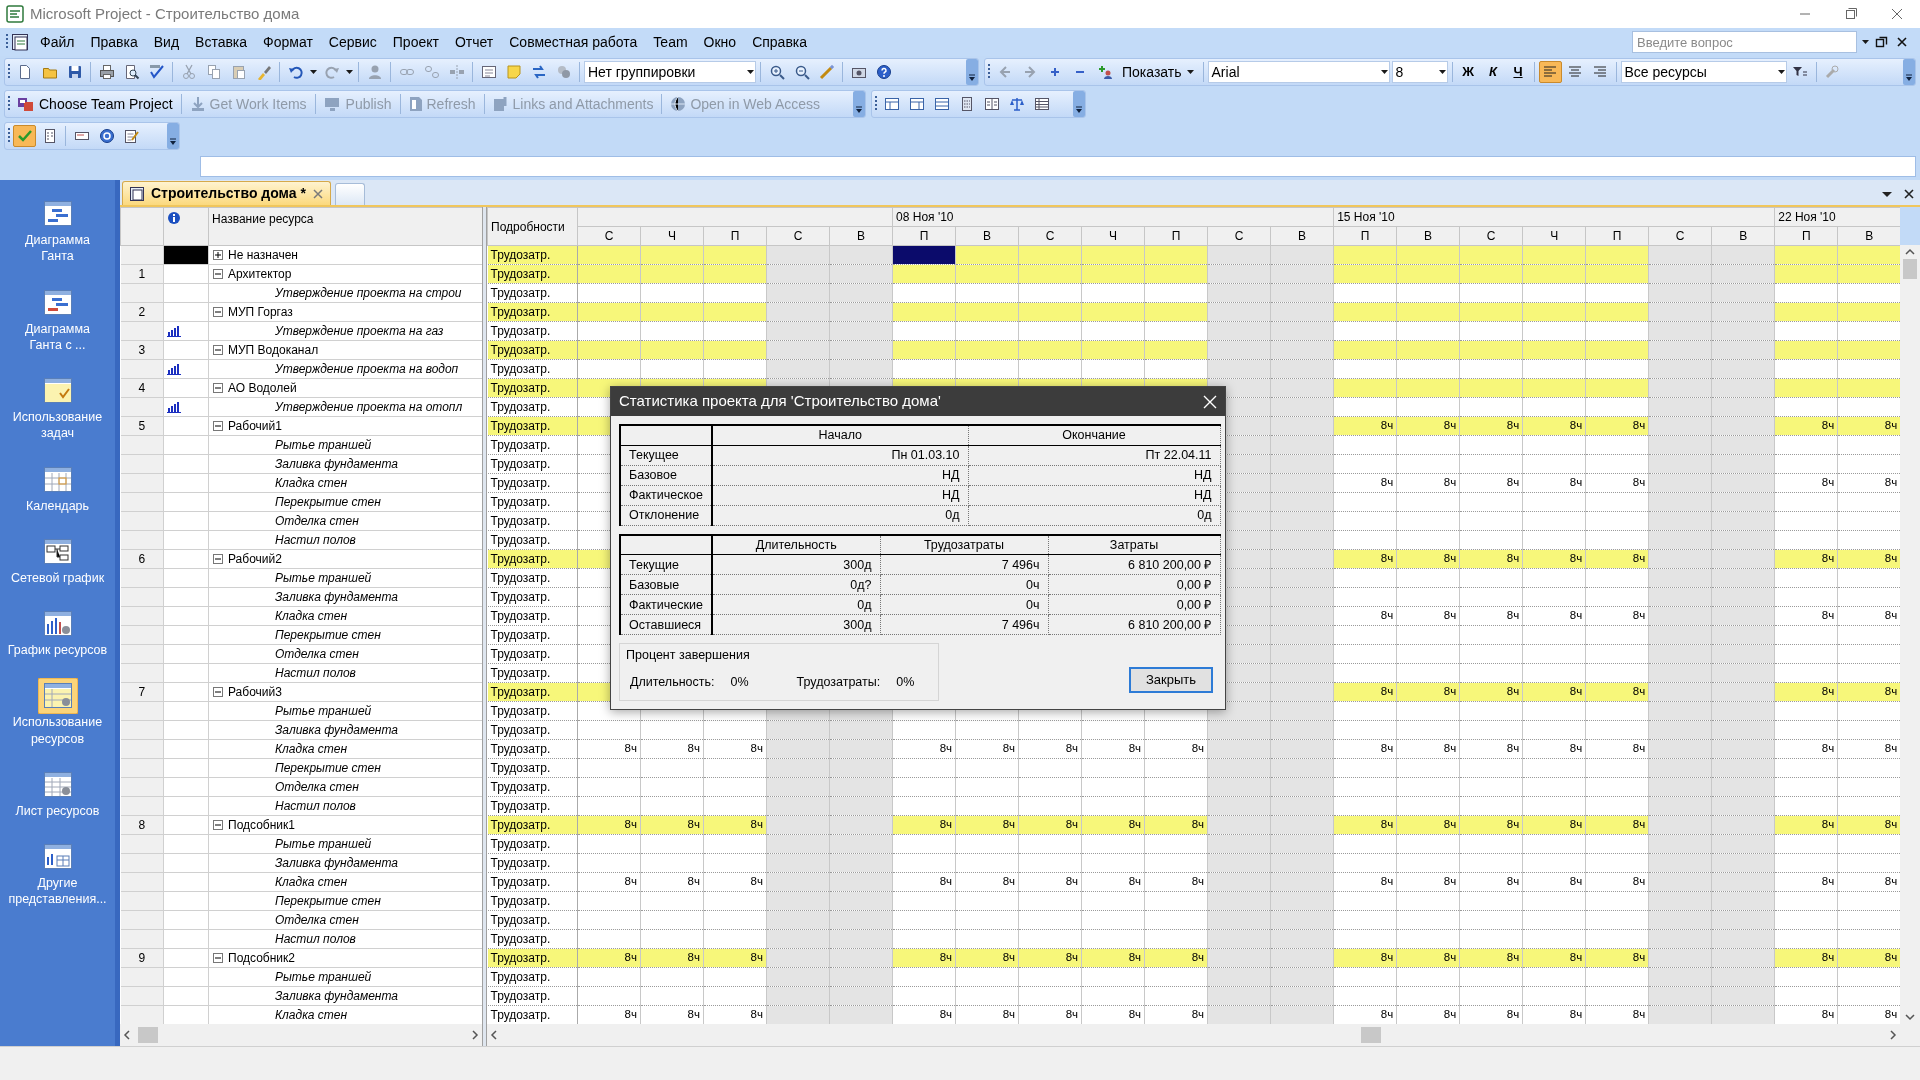 This screenshot has width=1920, height=1080. Describe the element at coordinates (1703, 72) in the screenshot. I see `filter-dropdown: Все ресурсы` at that location.